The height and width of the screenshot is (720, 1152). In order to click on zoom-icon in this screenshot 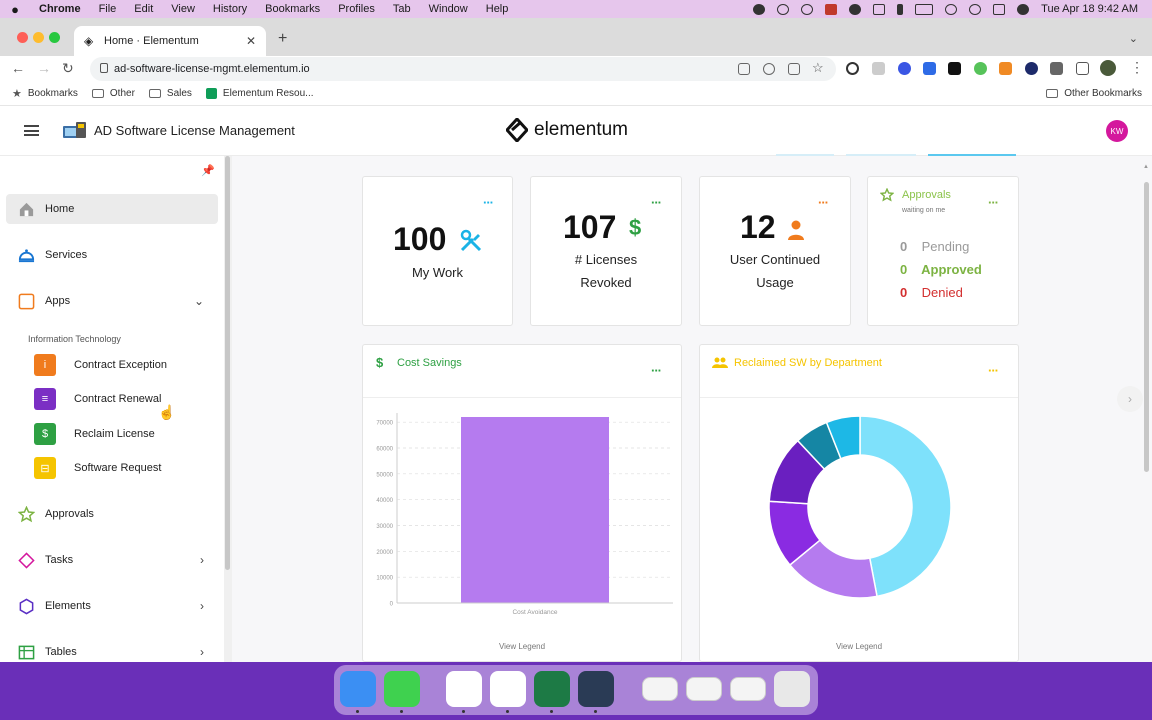, I will do `click(769, 69)`.